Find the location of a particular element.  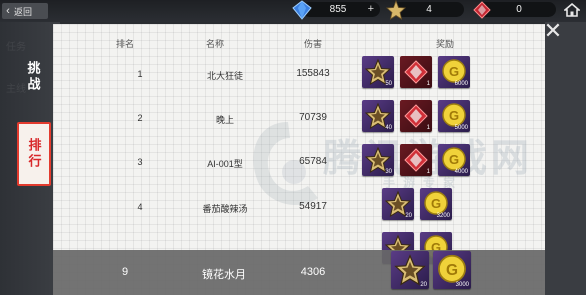

header-reward: 奖励 is located at coordinates (444, 44).